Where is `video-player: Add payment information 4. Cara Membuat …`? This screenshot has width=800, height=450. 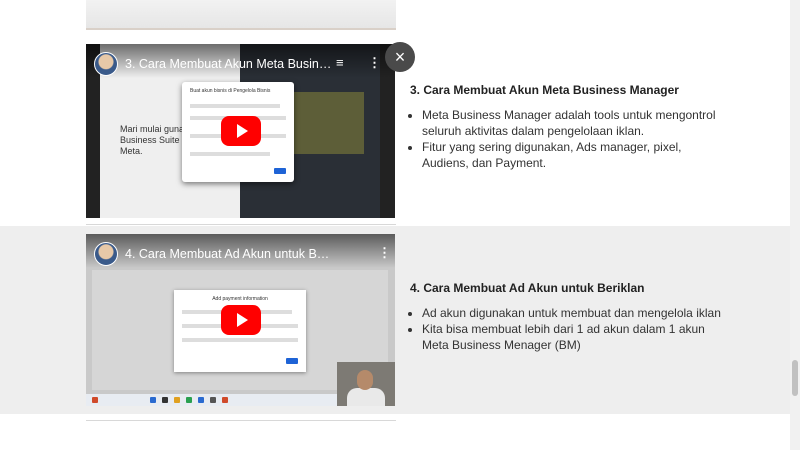 video-player: Add payment information 4. Cara Membuat … is located at coordinates (240, 320).